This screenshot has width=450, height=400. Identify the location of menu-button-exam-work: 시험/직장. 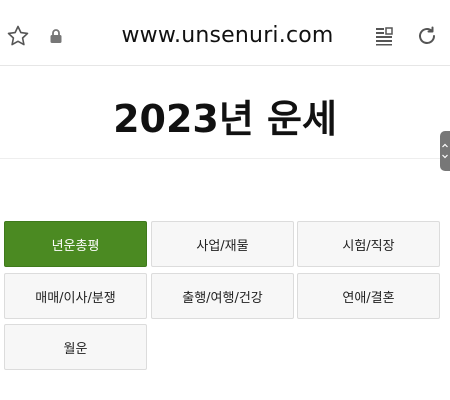
(368, 244).